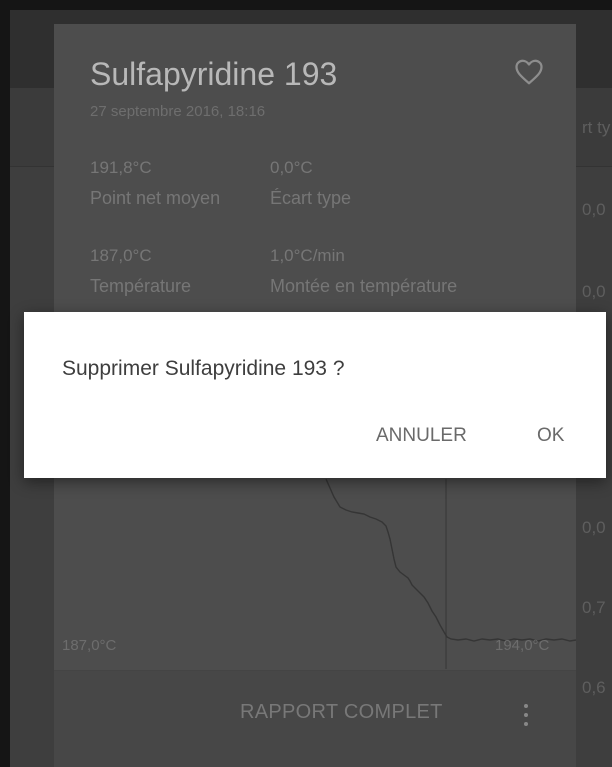 This screenshot has width=612, height=767. I want to click on more-vertical-icon, so click(526, 717).